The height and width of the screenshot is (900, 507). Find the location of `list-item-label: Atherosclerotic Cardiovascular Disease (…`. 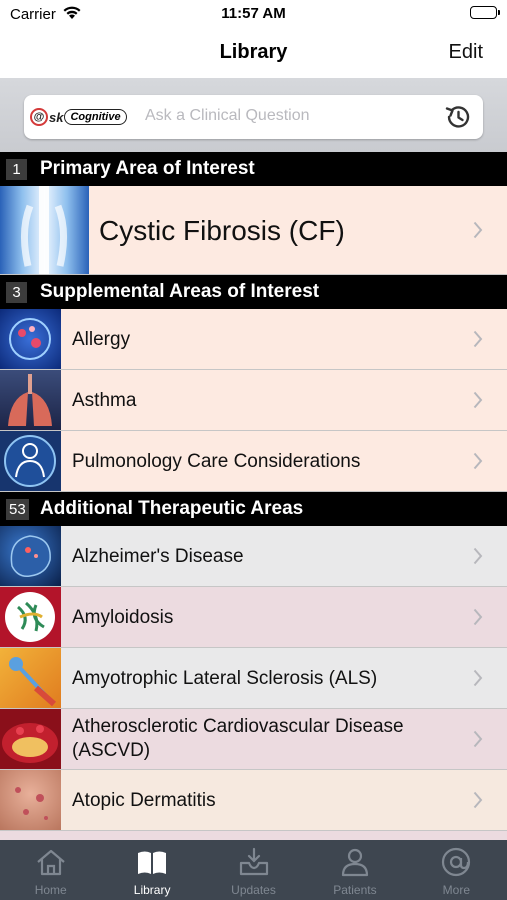

list-item-label: Atherosclerotic Cardiovascular Disease (… is located at coordinates (238, 738).